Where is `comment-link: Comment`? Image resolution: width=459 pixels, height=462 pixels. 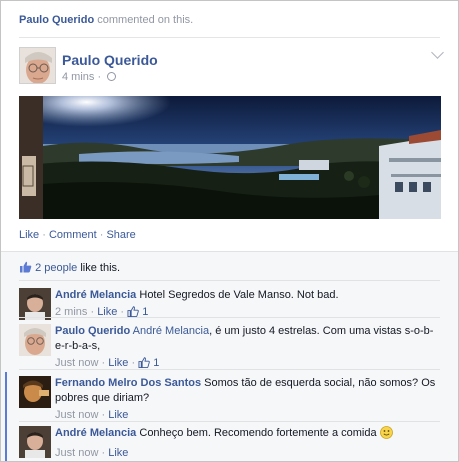
comment-link: Comment is located at coordinates (73, 235).